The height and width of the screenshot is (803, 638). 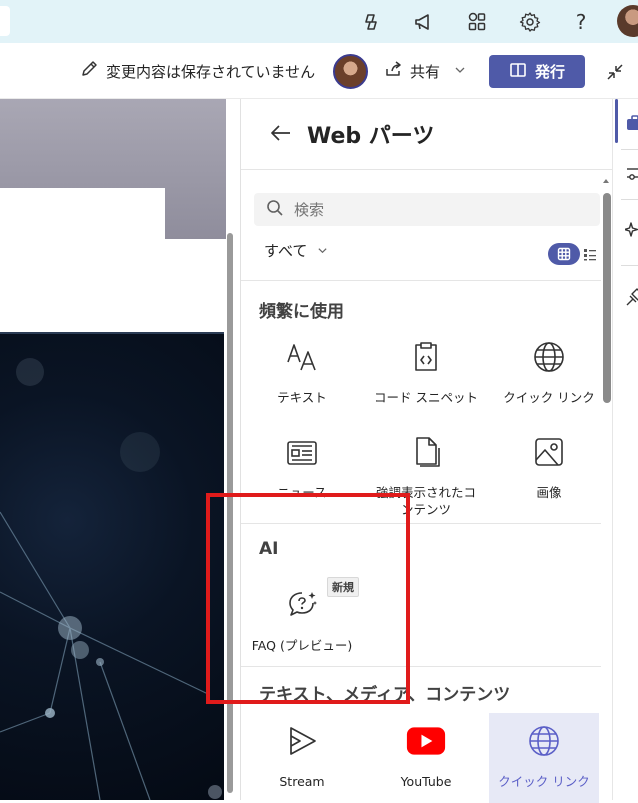 I want to click on webpart-label: テキスト, so click(x=302, y=397).